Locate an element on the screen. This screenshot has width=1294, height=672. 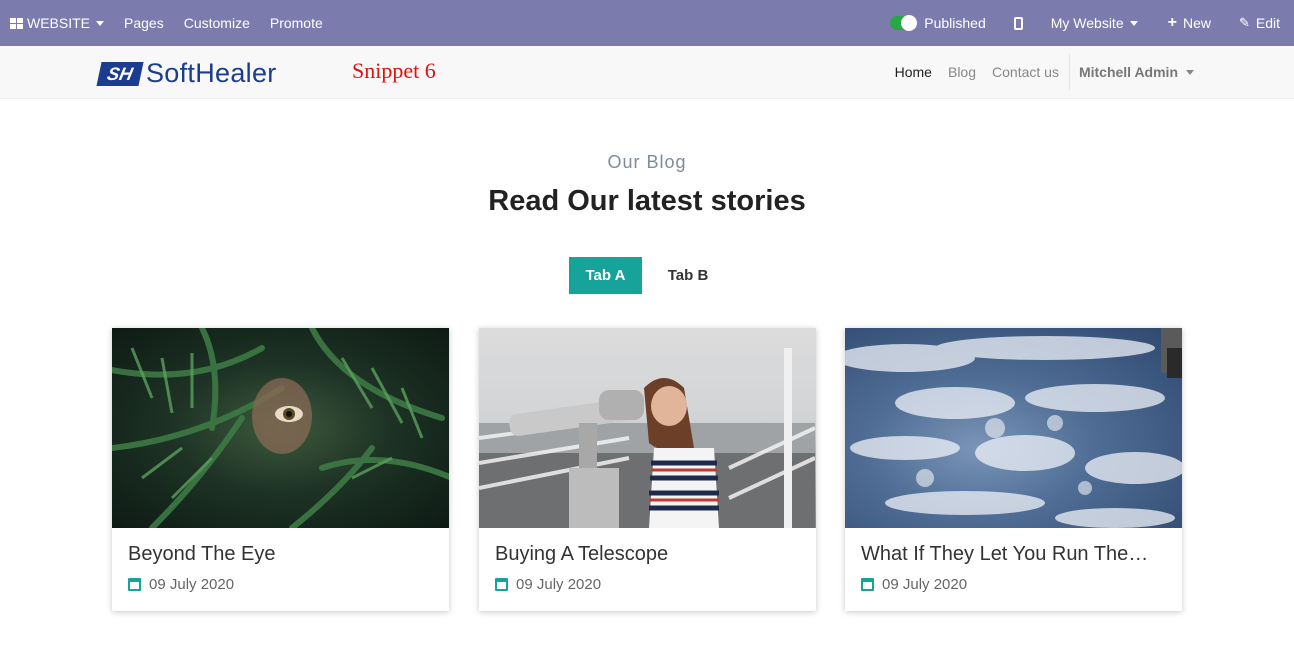
snippet-label: Snippet 6 is located at coordinates (394, 70).